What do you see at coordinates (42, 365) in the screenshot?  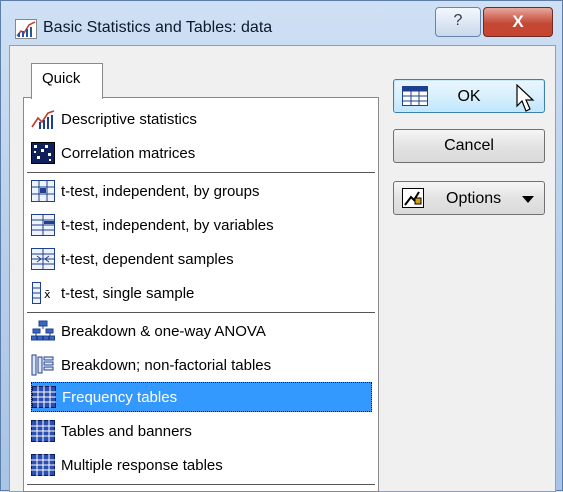 I see `breakdown-tables-icon` at bounding box center [42, 365].